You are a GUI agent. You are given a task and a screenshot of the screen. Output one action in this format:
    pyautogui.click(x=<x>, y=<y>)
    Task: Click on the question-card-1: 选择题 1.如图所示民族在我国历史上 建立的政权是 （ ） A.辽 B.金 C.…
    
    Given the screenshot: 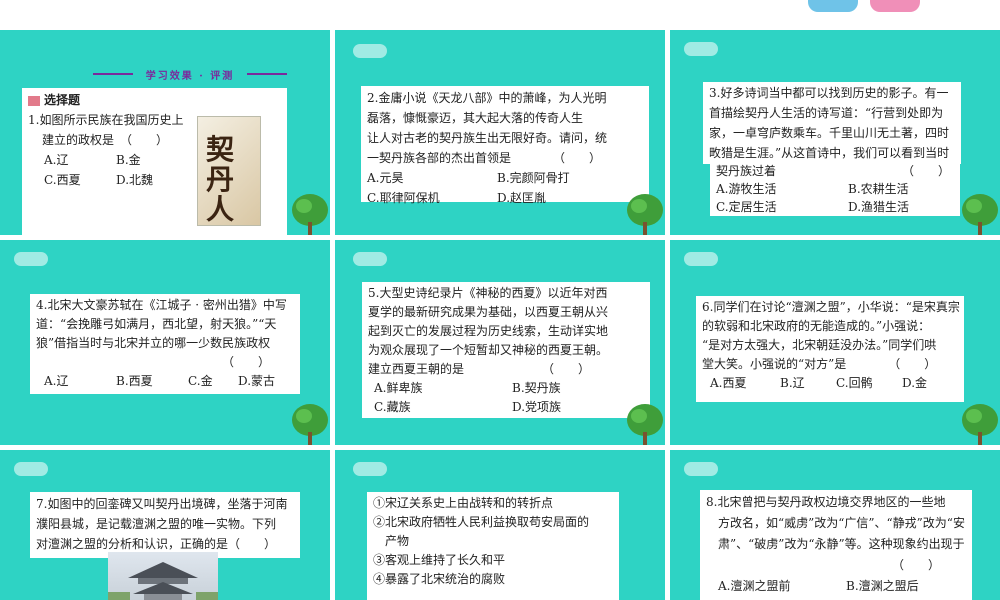 What is the action you would take?
    pyautogui.click(x=154, y=161)
    